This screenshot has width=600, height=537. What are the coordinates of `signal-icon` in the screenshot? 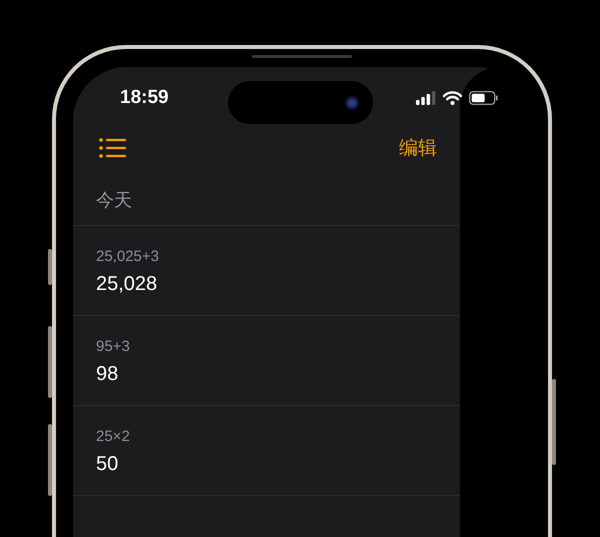 It's located at (426, 98).